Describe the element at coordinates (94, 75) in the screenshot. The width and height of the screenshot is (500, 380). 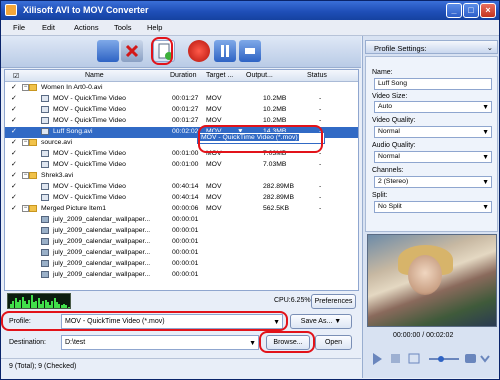
I see `col-name: Name` at that location.